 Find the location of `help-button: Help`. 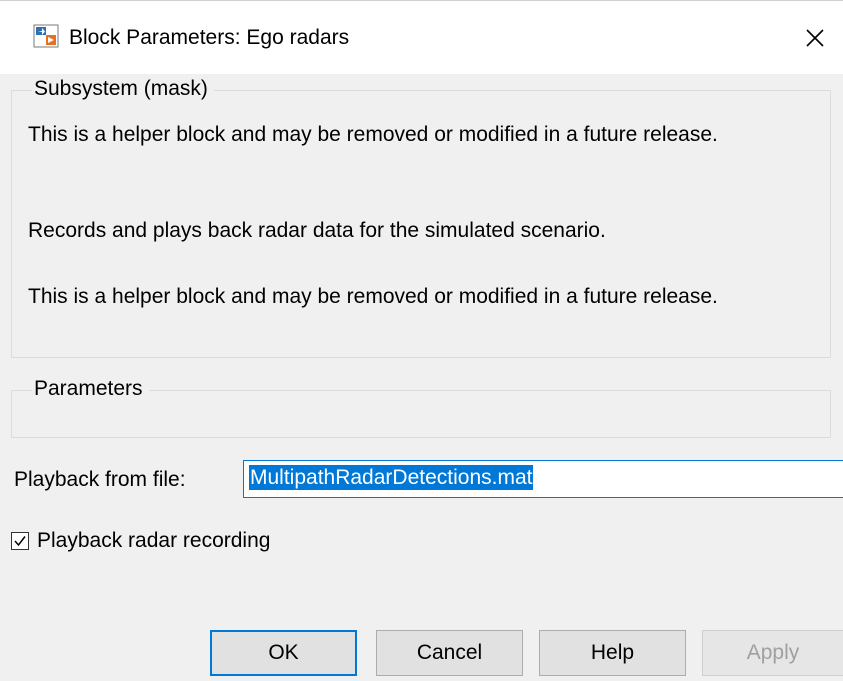

help-button: Help is located at coordinates (612, 653).